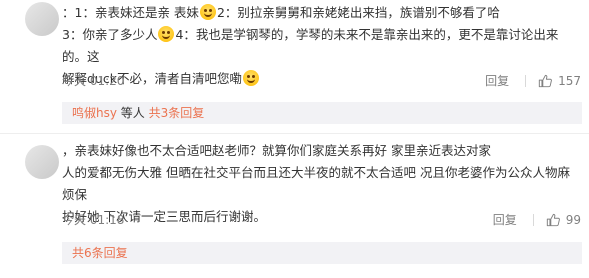 This screenshot has height=278, width=589. I want to click on comment-actions: 回复 99, so click(537, 219).